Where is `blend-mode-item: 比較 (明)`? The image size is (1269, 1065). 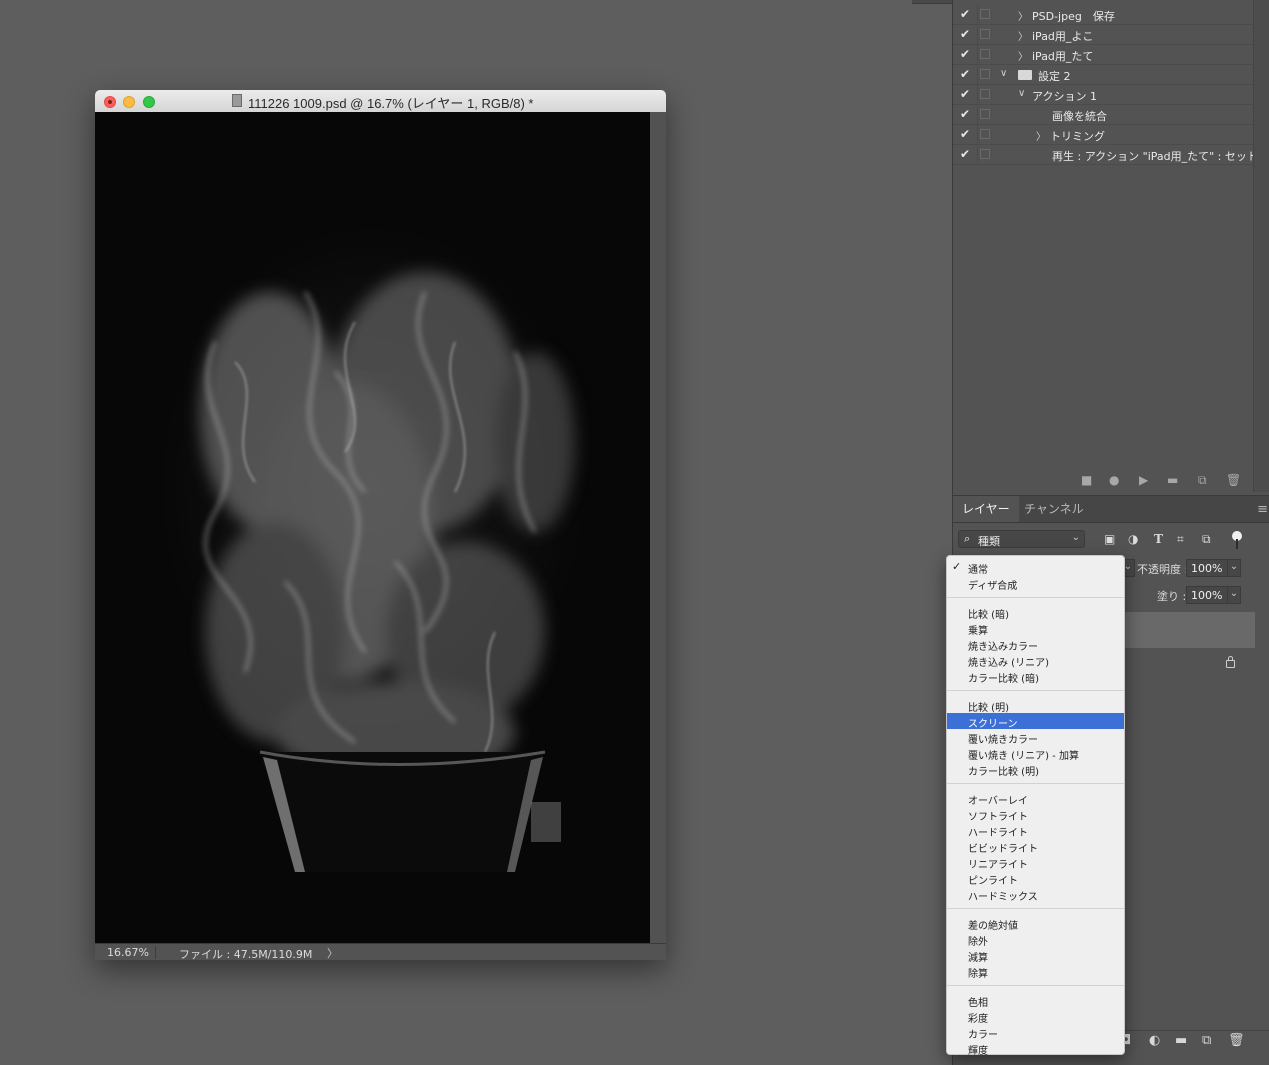 blend-mode-item: 比較 (明) is located at coordinates (1035, 705).